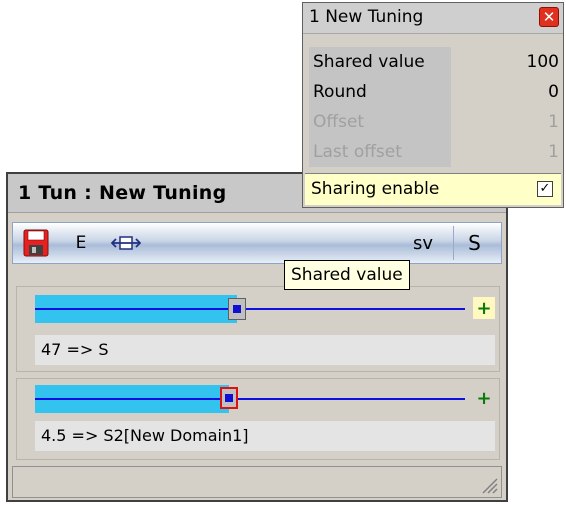 The image size is (566, 506). What do you see at coordinates (265, 350) in the screenshot?
I see `slider-1-value: 47 => S` at bounding box center [265, 350].